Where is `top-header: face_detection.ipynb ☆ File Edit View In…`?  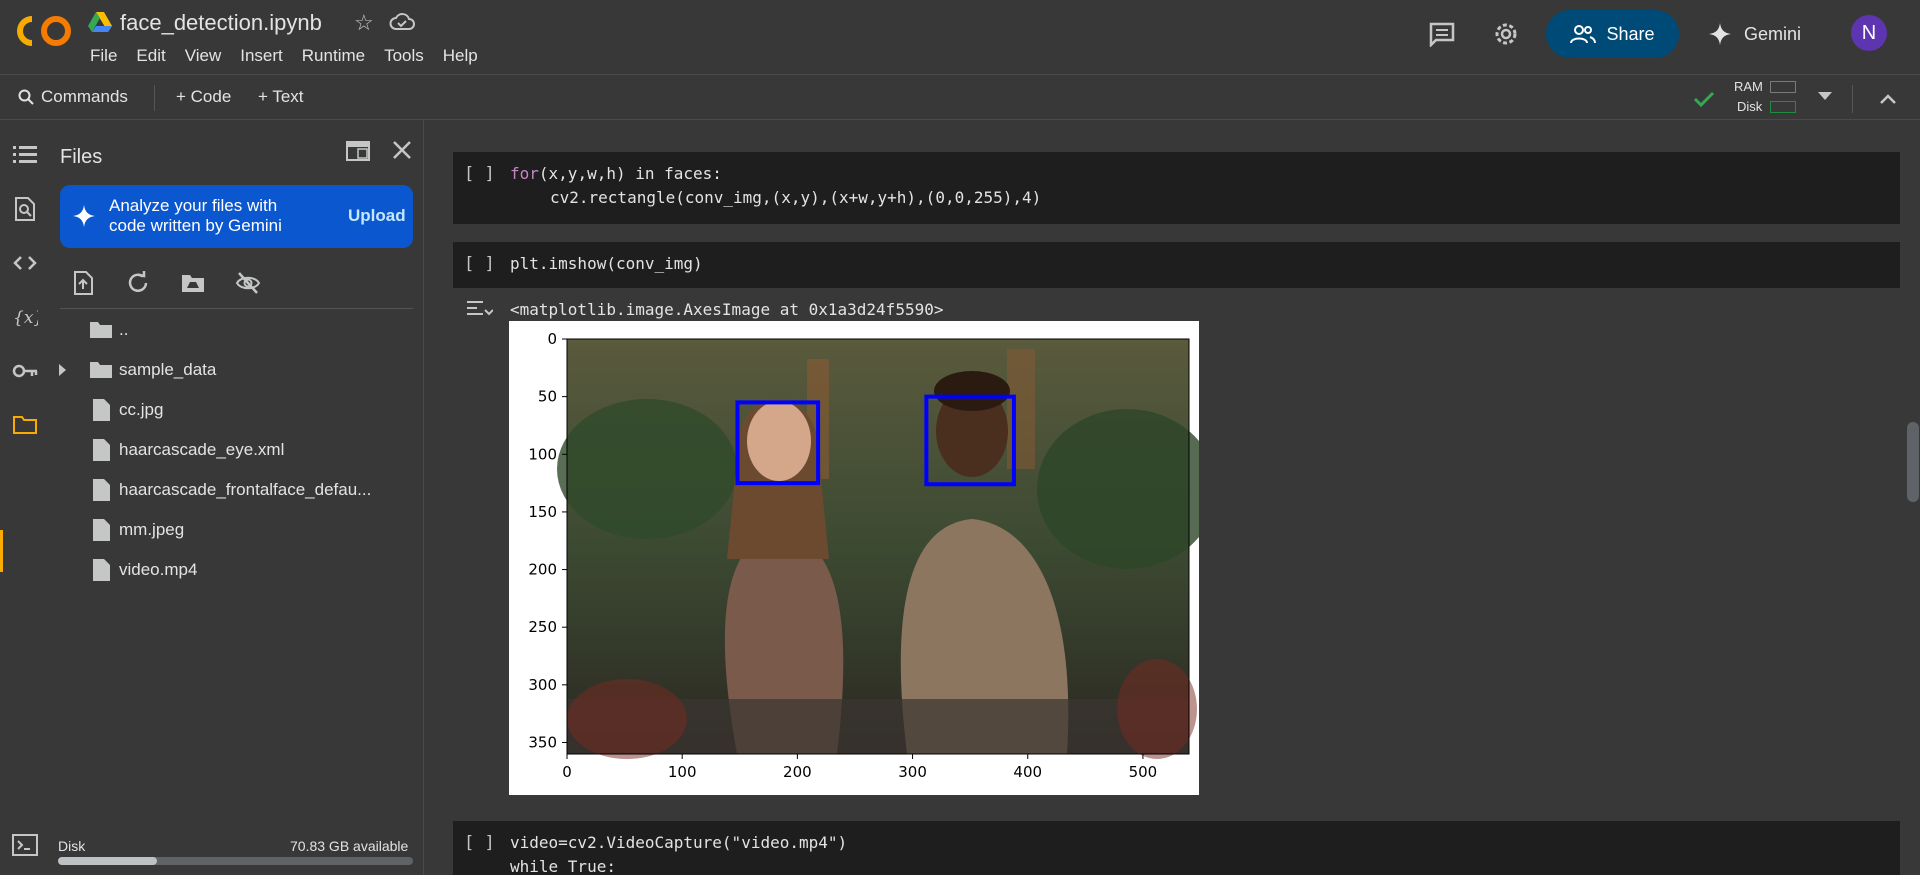 top-header: face_detection.ipynb ☆ File Edit View In… is located at coordinates (960, 37).